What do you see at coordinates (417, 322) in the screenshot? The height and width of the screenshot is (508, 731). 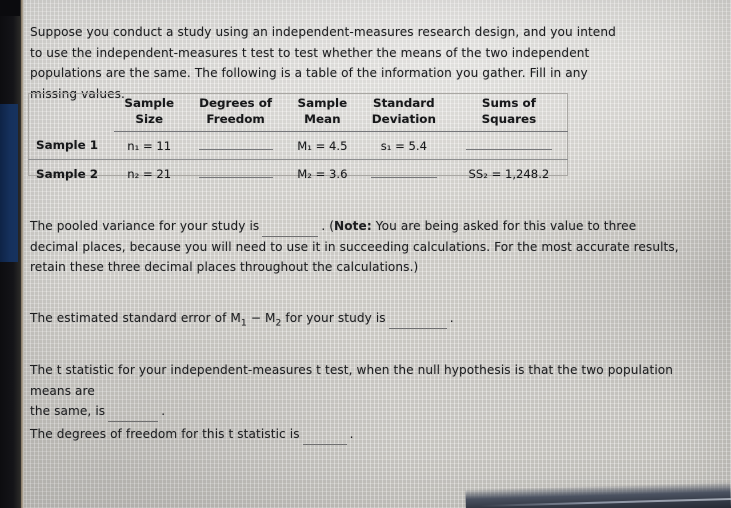 I see `standard-error-blank` at bounding box center [417, 322].